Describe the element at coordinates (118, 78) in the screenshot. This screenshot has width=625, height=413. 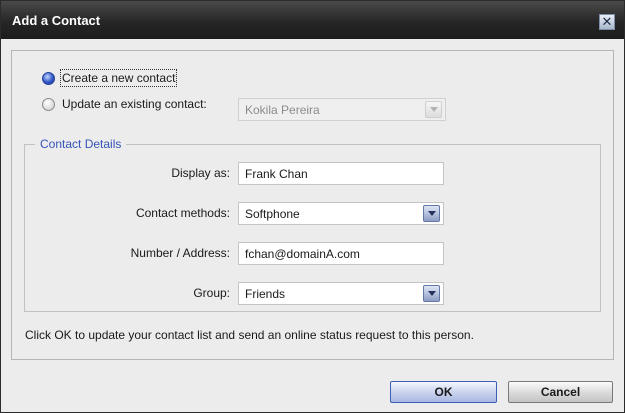
I see `create-contact-label: Create a new contact` at that location.